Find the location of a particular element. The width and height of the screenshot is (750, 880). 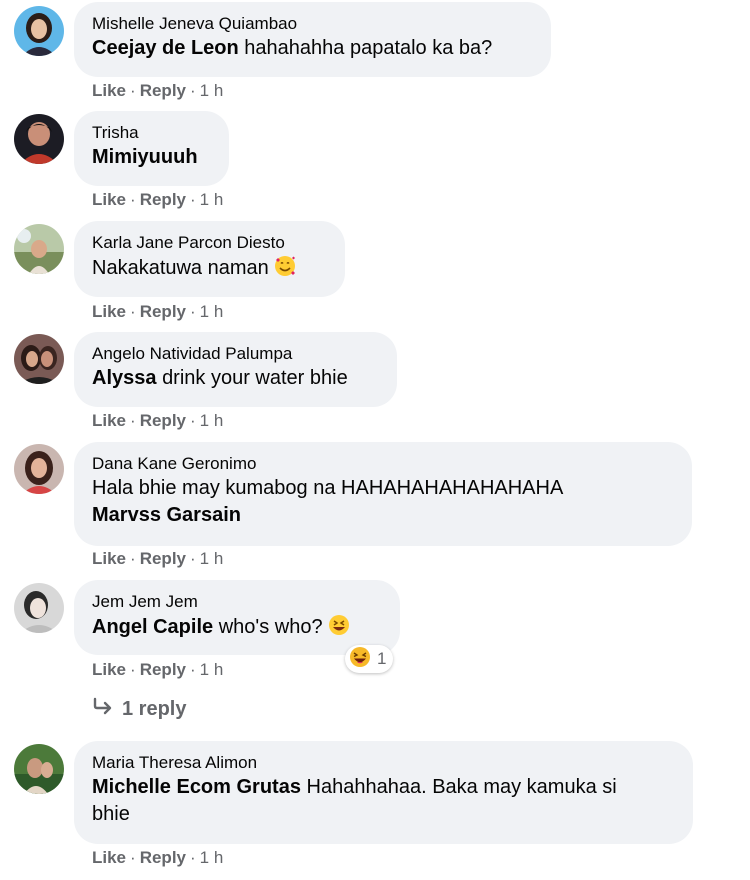

smiling-face-with-hearts-icon is located at coordinates (285, 270).